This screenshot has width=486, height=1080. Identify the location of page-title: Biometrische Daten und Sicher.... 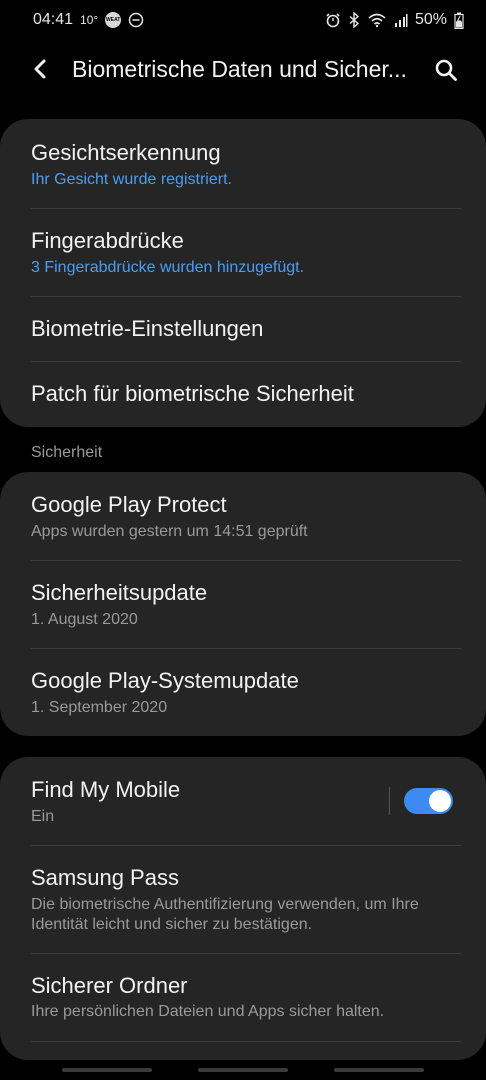
(239, 69).